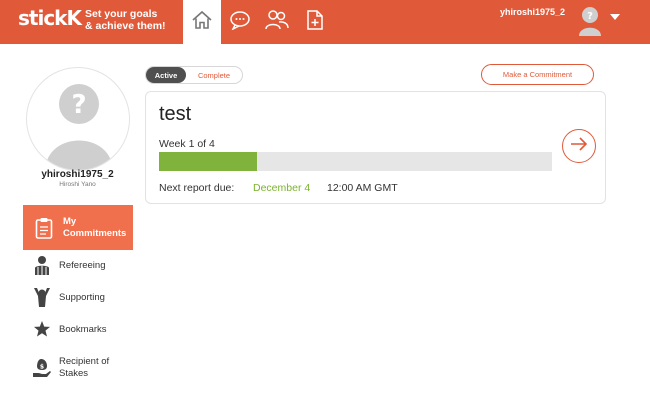  I want to click on sidebar-item-my-commitments: My Commitments, so click(78, 227).